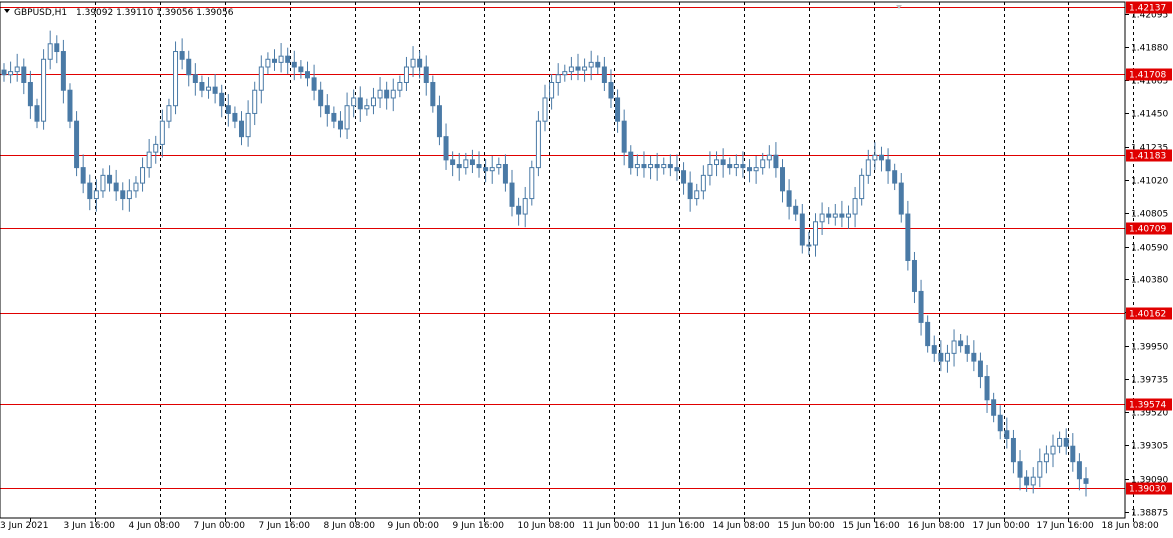 The width and height of the screenshot is (1173, 538). Describe the element at coordinates (1149, 281) in the screenshot. I see `price-tick-label: 1.40380` at that location.